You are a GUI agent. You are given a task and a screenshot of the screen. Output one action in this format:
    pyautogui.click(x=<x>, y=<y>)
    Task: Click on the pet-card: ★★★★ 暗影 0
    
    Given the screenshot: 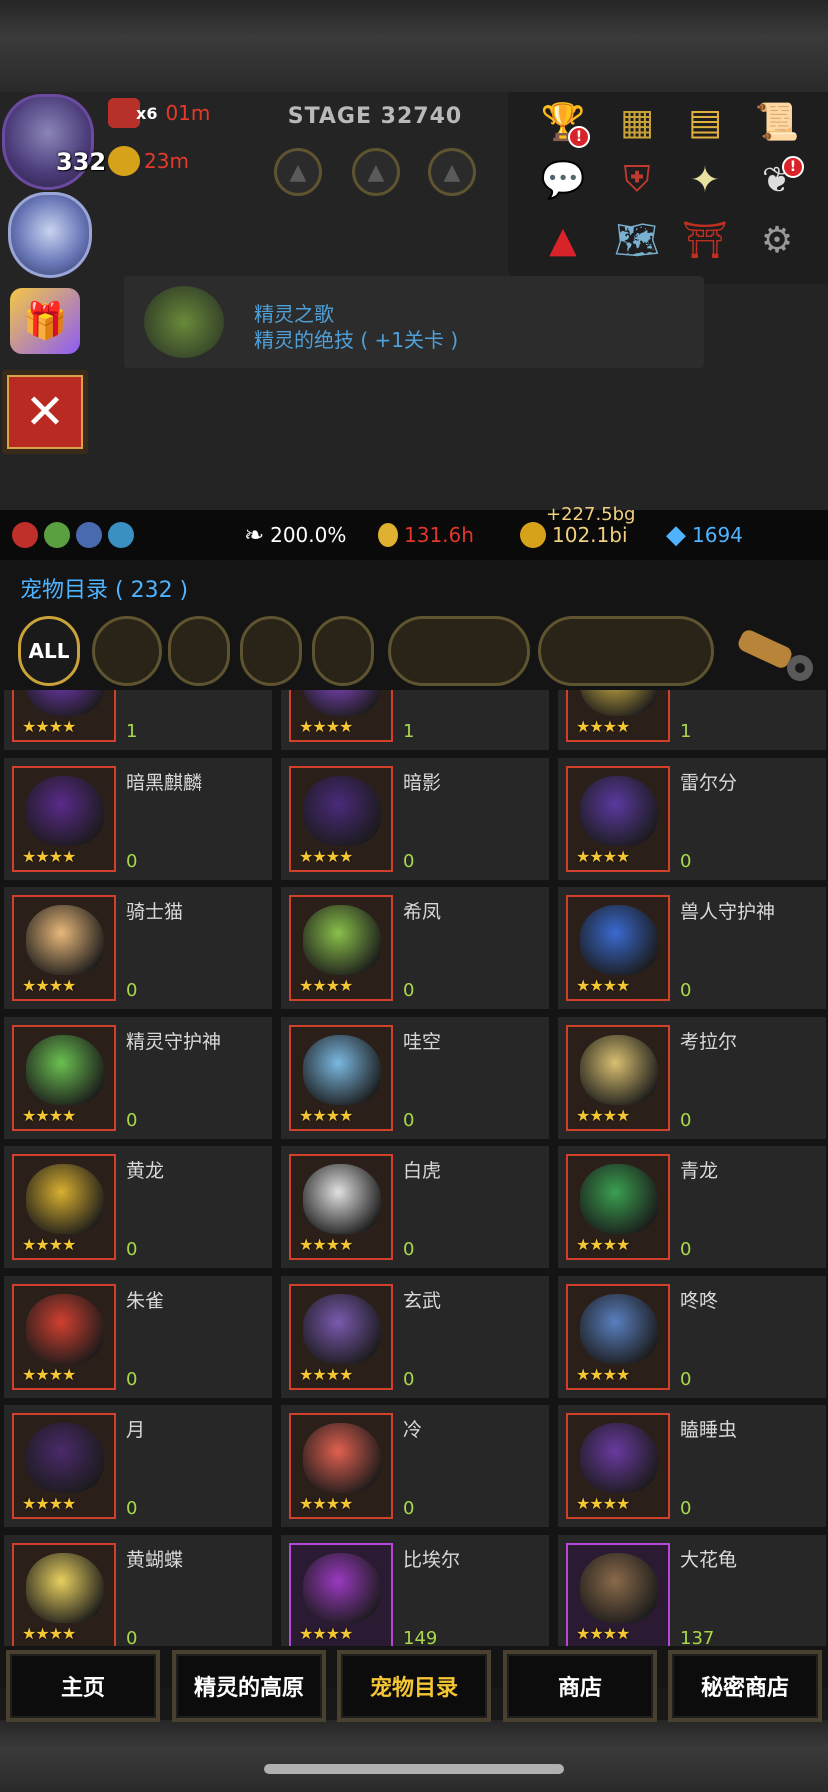 What is the action you would take?
    pyautogui.click(x=415, y=818)
    